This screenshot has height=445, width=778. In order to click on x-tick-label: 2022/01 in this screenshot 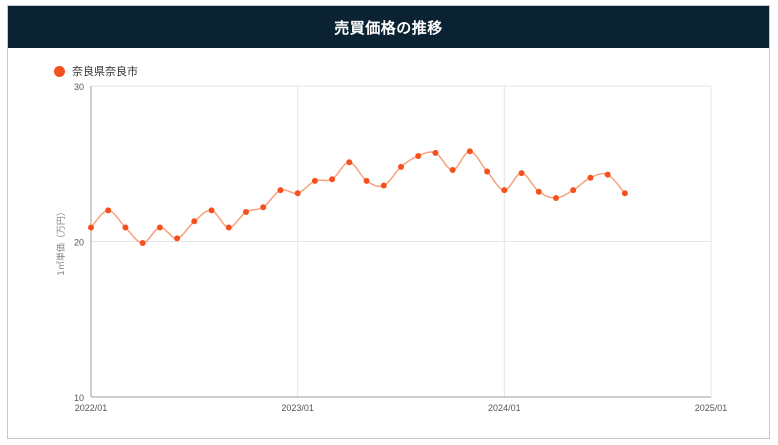, I will do `click(91, 408)`.